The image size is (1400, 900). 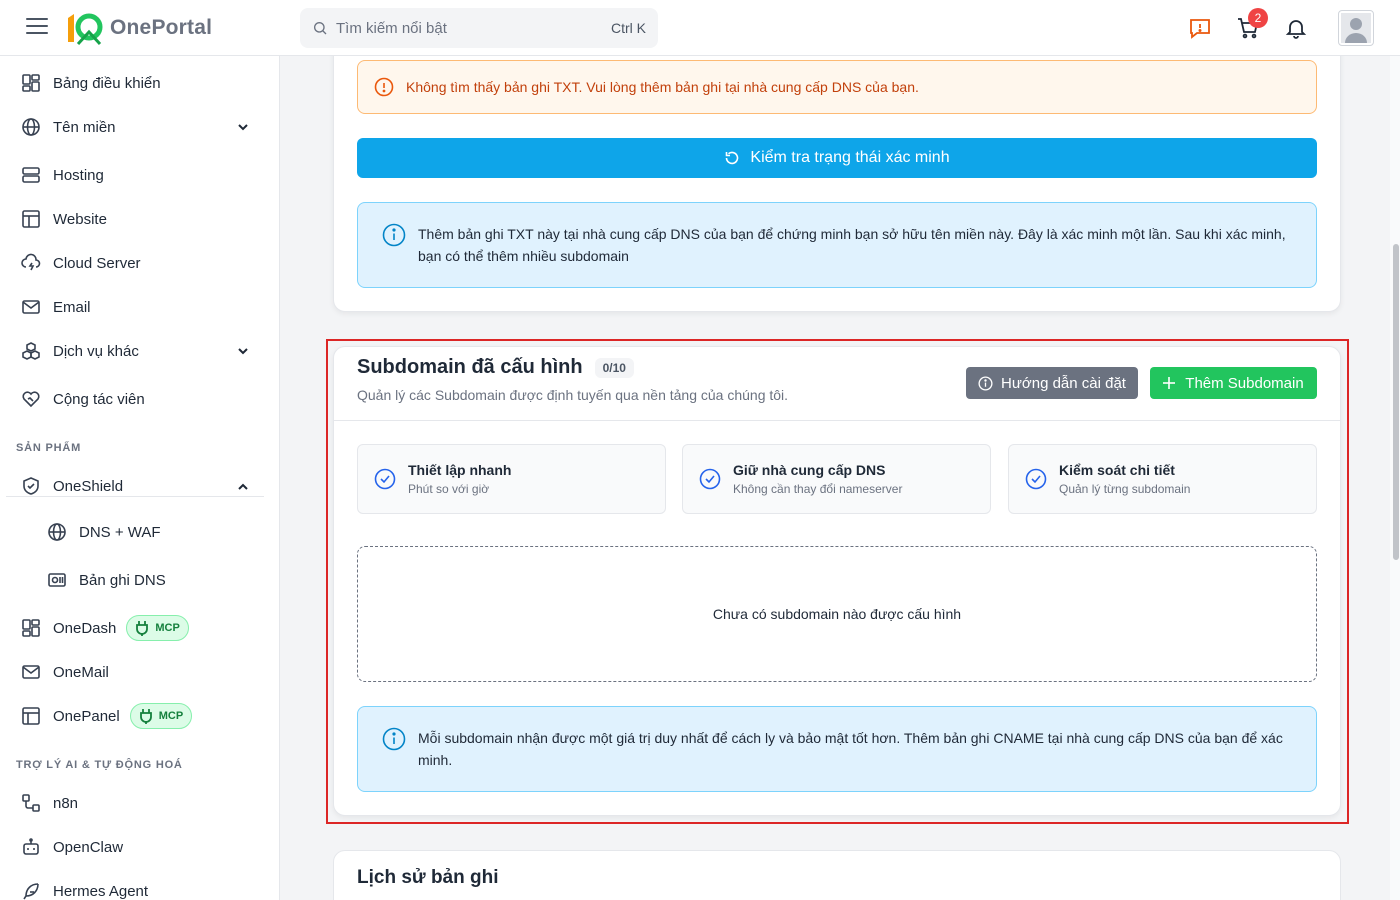 I want to click on sidebar-item-onemail: OneMail, so click(x=64, y=672).